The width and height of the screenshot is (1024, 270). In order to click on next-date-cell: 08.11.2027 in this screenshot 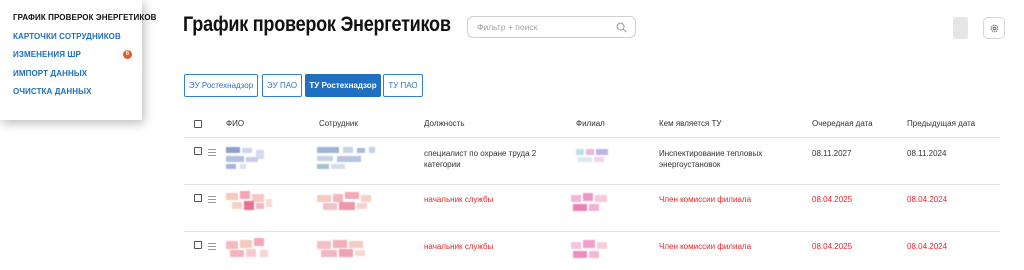, I will do `click(832, 153)`.